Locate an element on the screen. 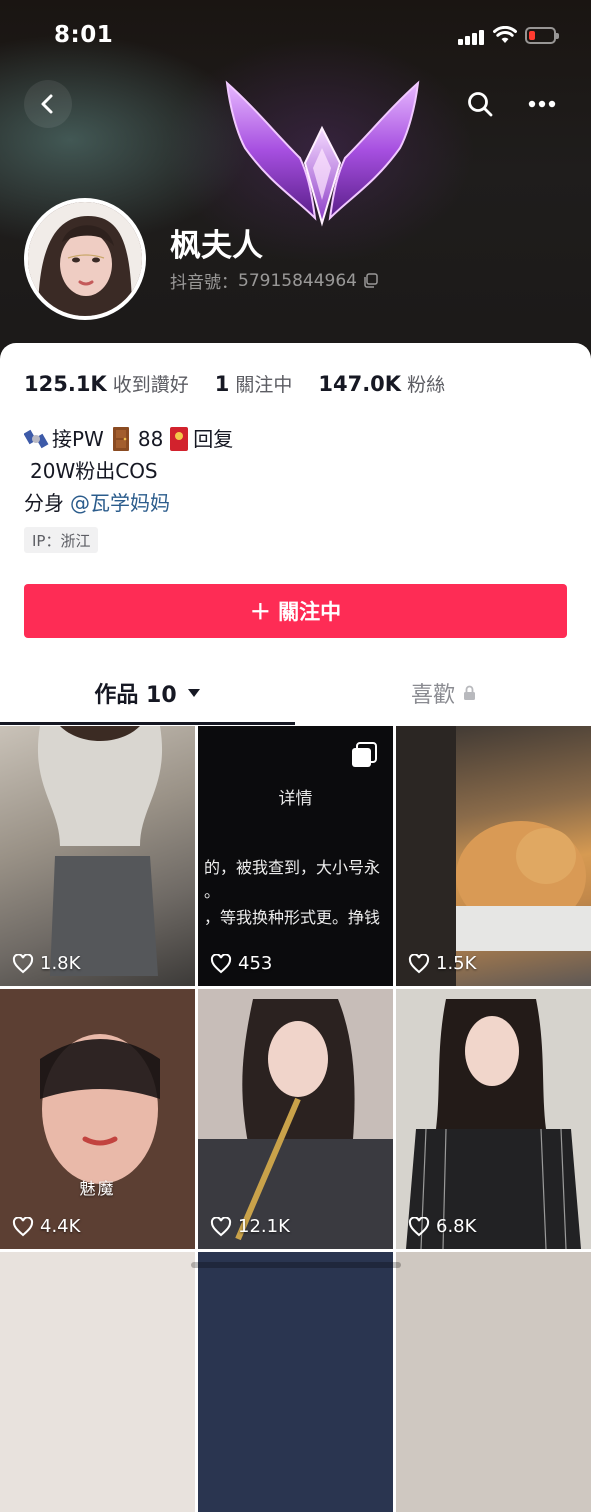 The width and height of the screenshot is (591, 1512). video-thumbnail: 1.8K is located at coordinates (97, 856).